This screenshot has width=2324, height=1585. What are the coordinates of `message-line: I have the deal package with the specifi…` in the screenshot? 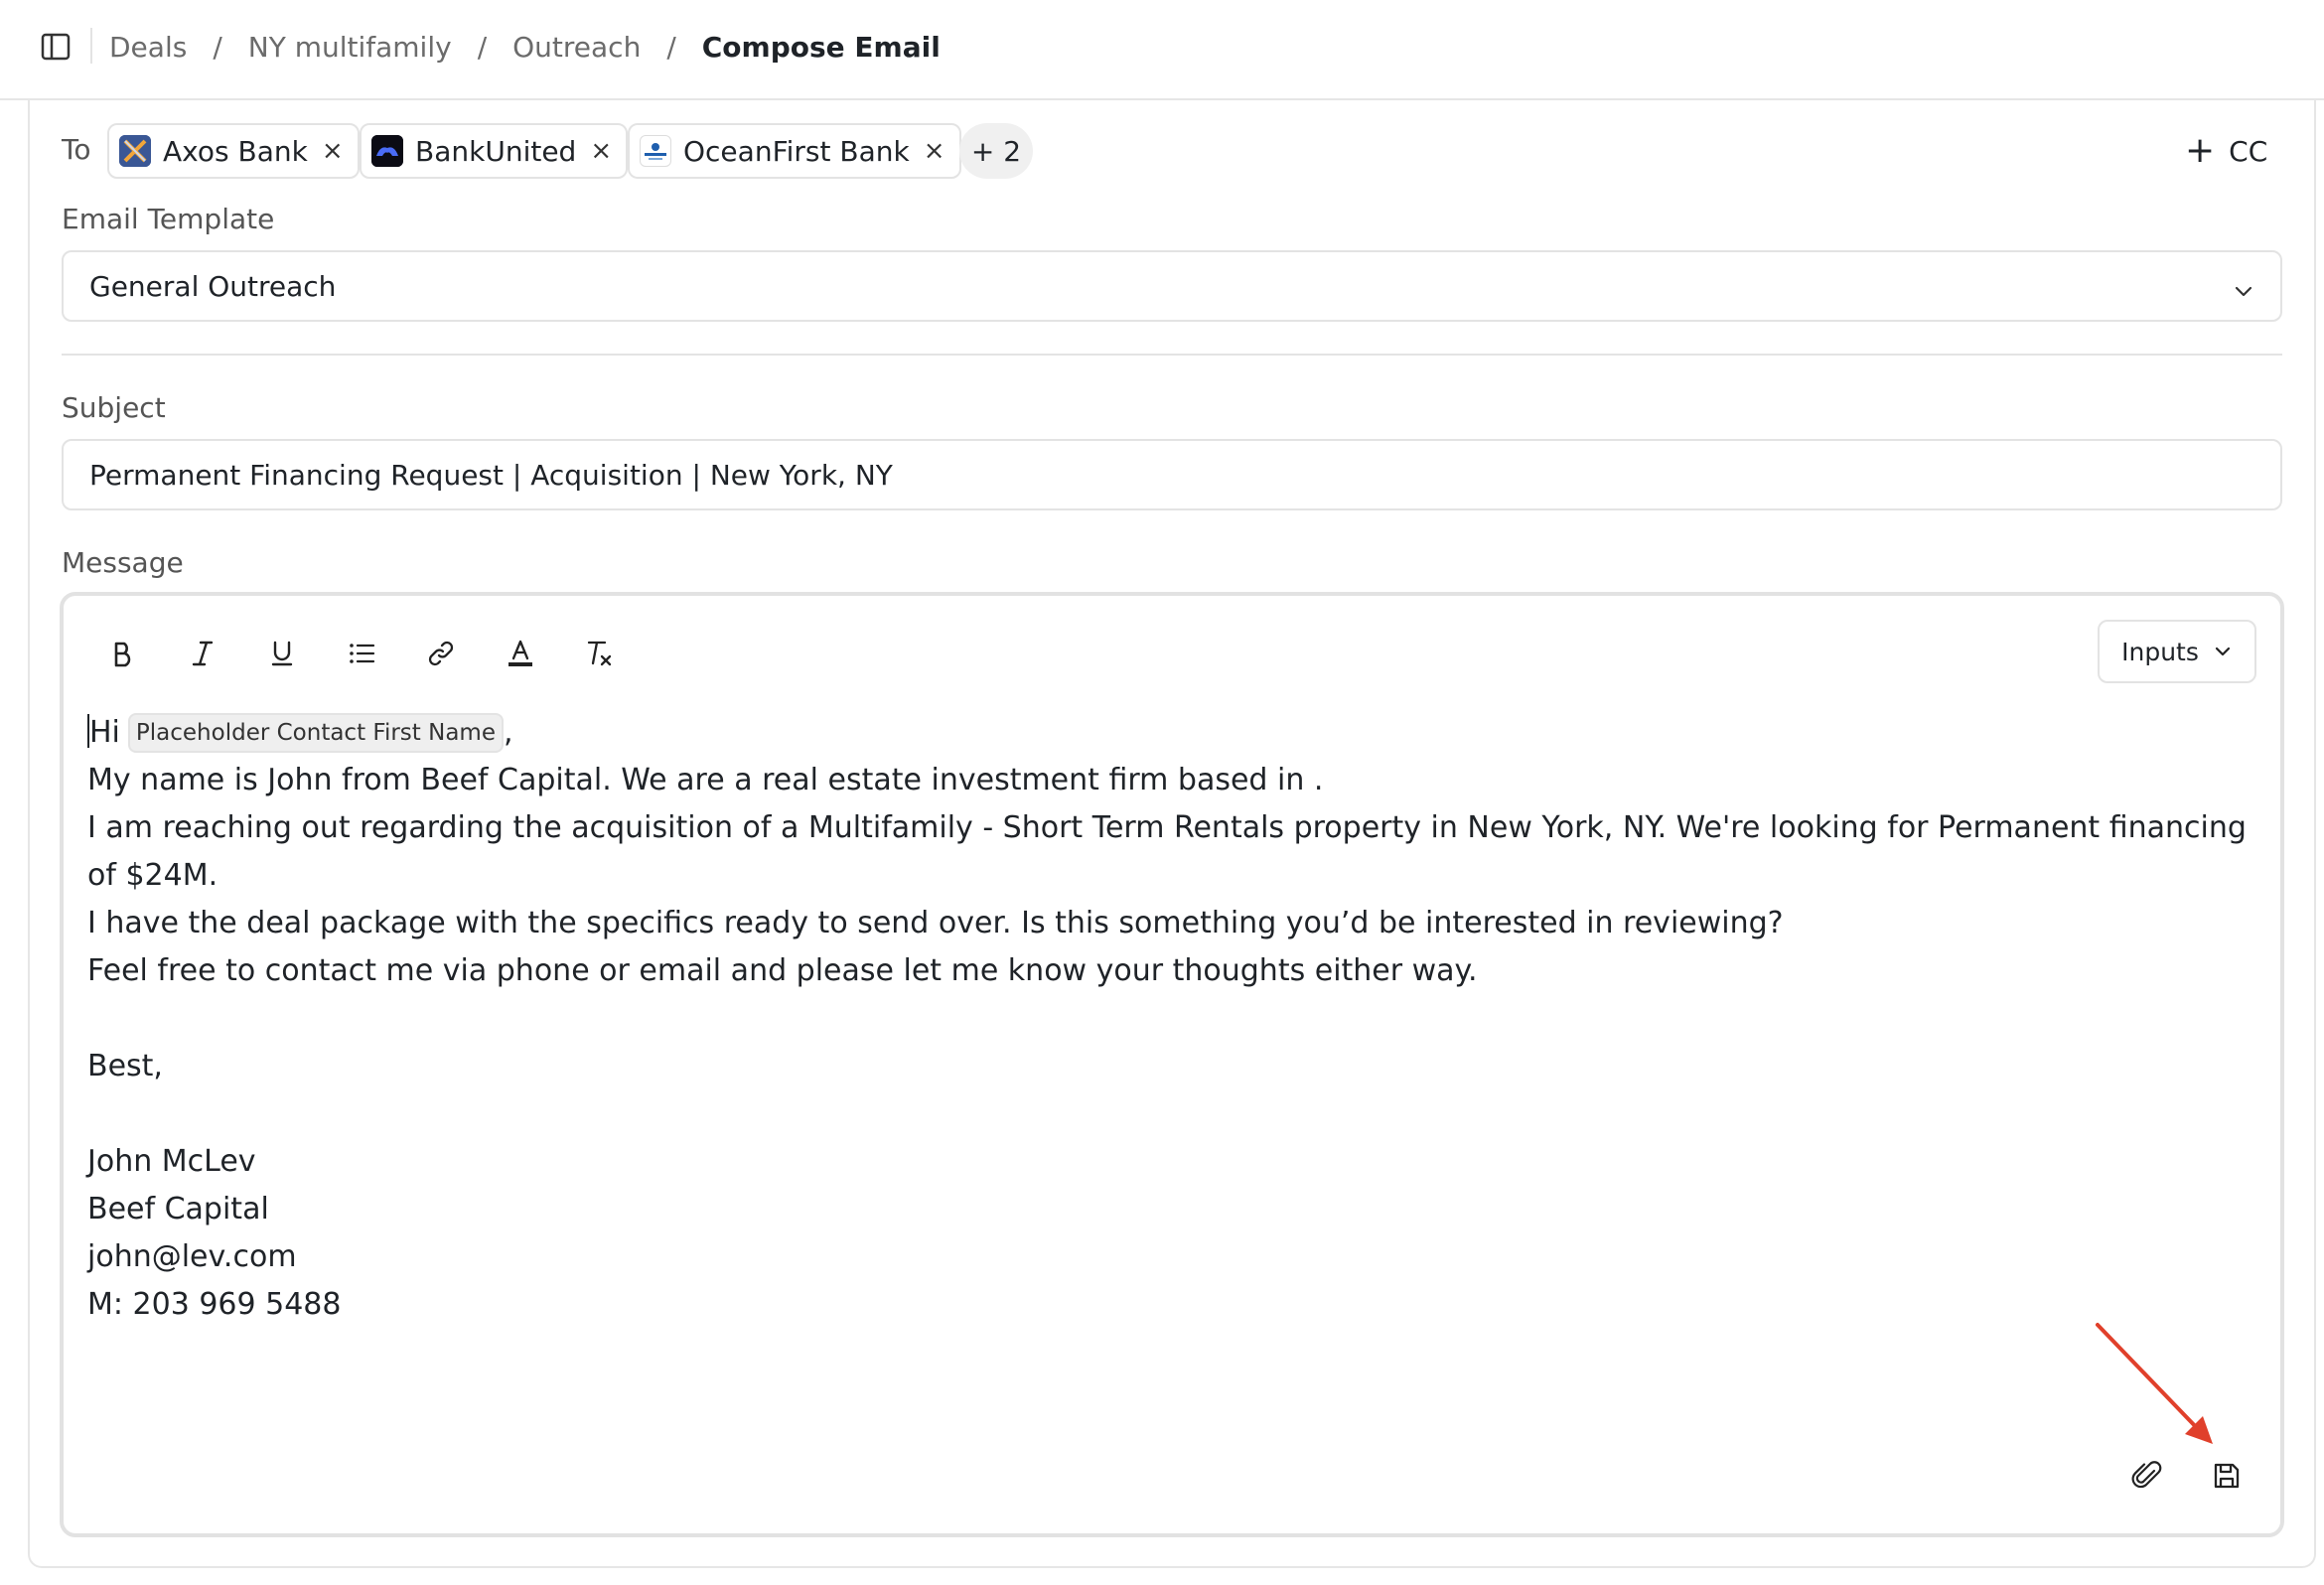 It's located at (935, 923).